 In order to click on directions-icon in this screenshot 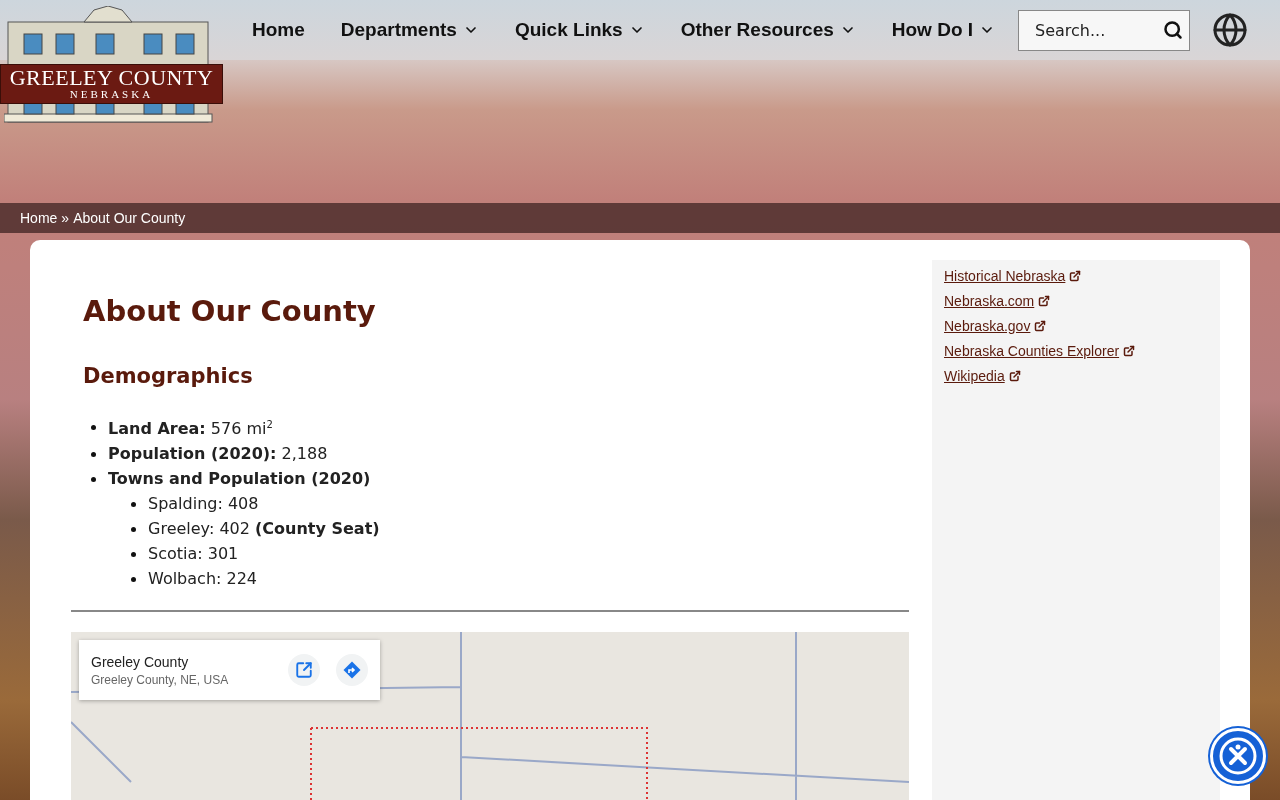, I will do `click(352, 670)`.